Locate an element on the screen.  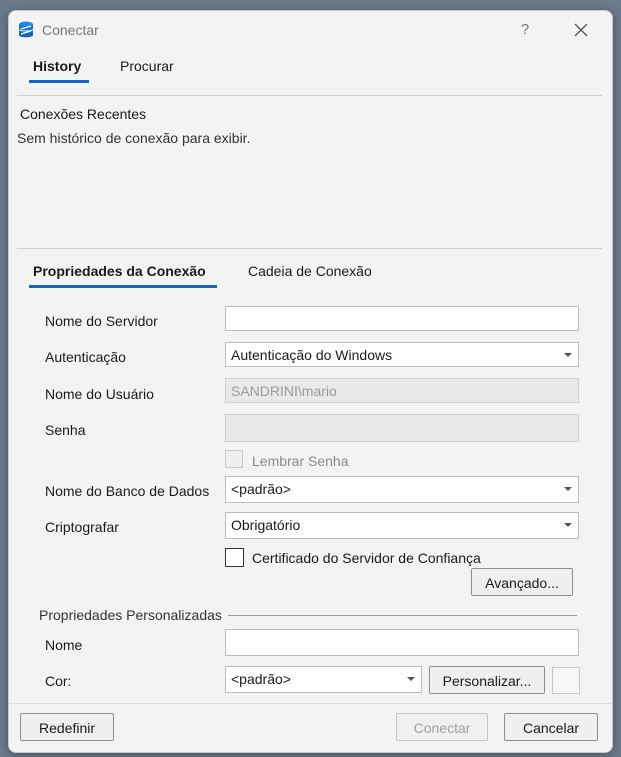
server-name-input is located at coordinates (402, 318).